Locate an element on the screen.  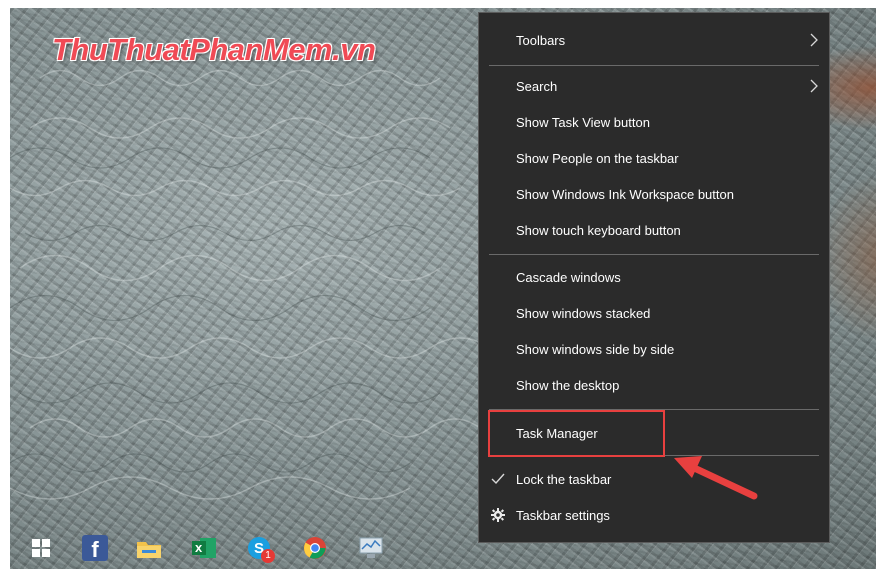
menu-item-show-ink-workspace: Show Windows Ink Workspace button is located at coordinates (654, 194).